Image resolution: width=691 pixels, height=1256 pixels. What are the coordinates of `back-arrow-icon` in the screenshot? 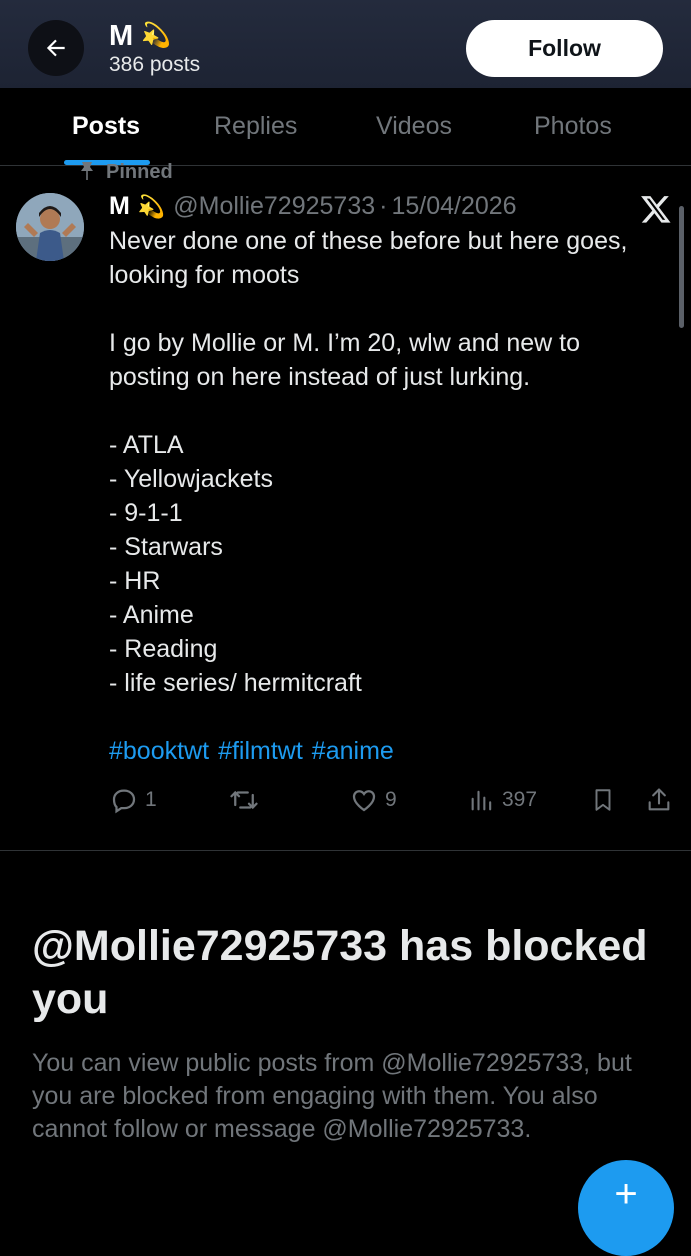 It's located at (55, 48).